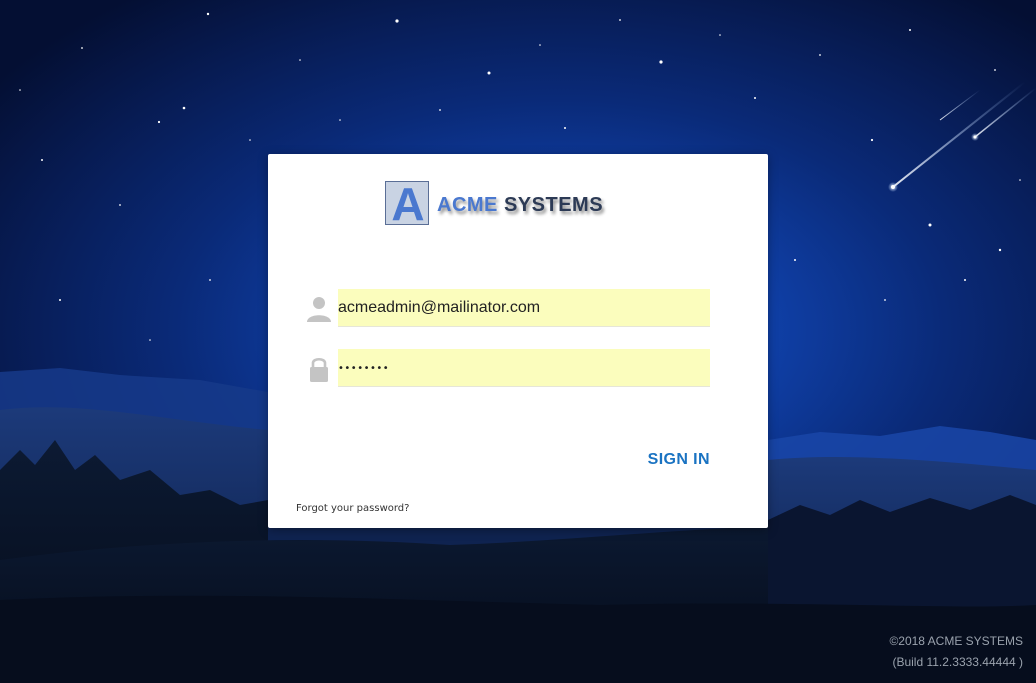 Image resolution: width=1036 pixels, height=683 pixels. What do you see at coordinates (319, 369) in the screenshot?
I see `lock-icon` at bounding box center [319, 369].